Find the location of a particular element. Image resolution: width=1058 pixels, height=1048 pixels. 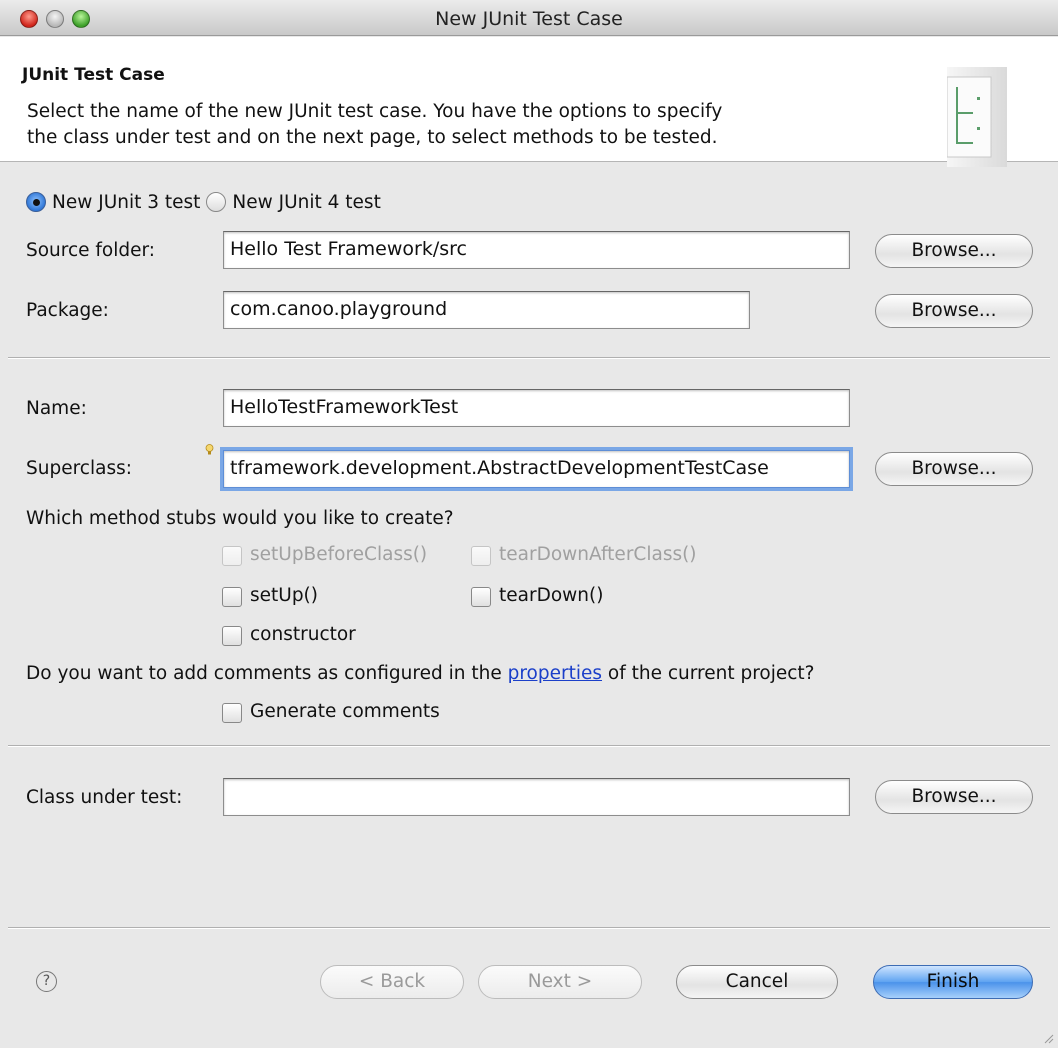

teardown-after-class-checkbox is located at coordinates (481, 556).